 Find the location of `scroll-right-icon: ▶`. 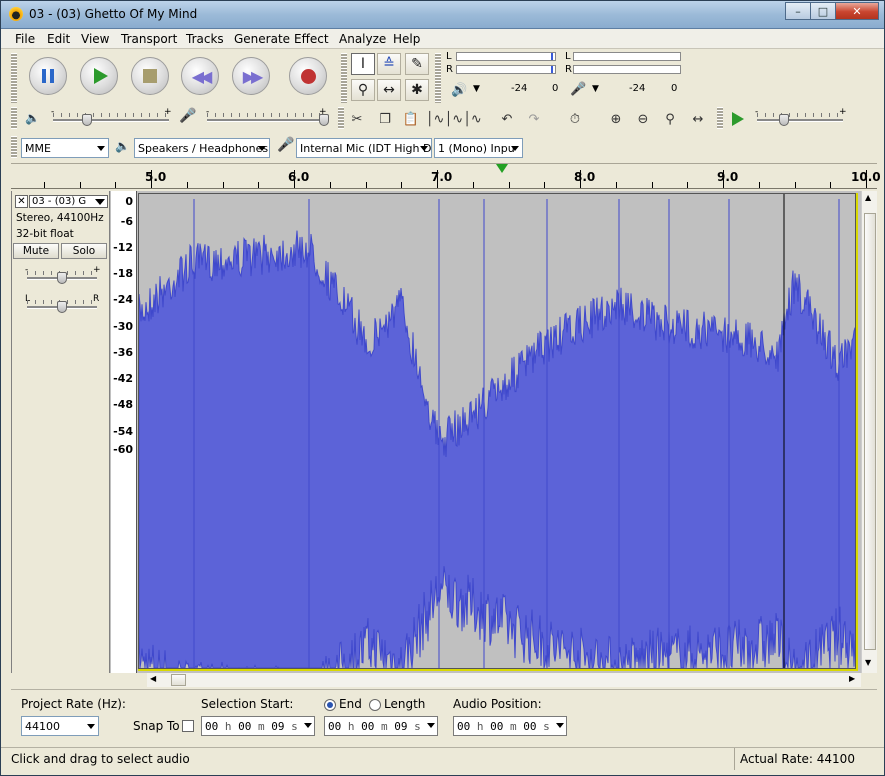

scroll-right-icon: ▶ is located at coordinates (852, 678).